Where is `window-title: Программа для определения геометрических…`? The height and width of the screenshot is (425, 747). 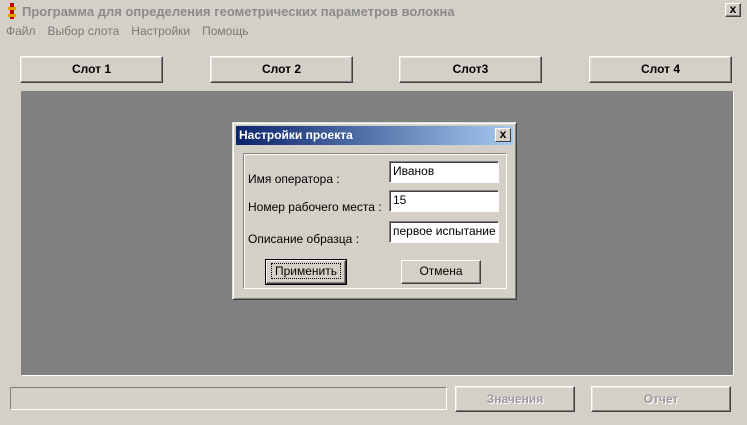
window-title: Программа для определения геометрических… is located at coordinates (238, 11).